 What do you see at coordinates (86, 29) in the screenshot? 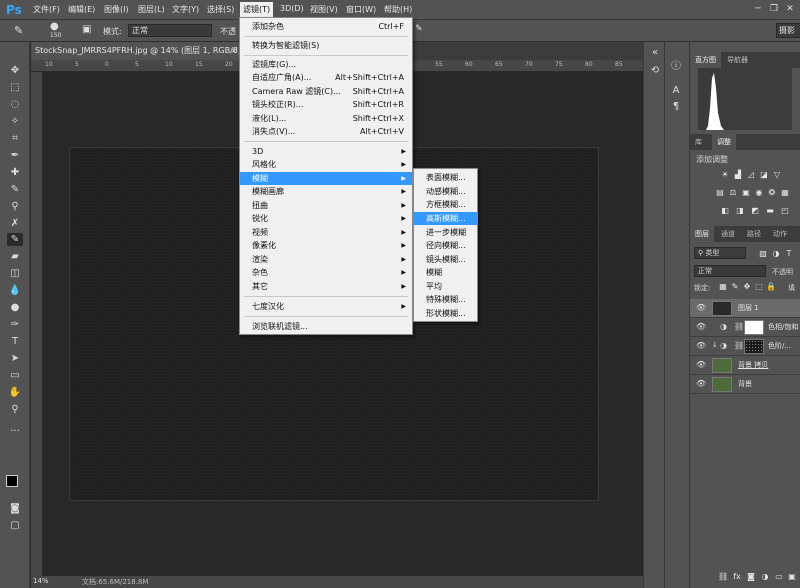
I see `brush-panel-icon: ▣` at bounding box center [86, 29].